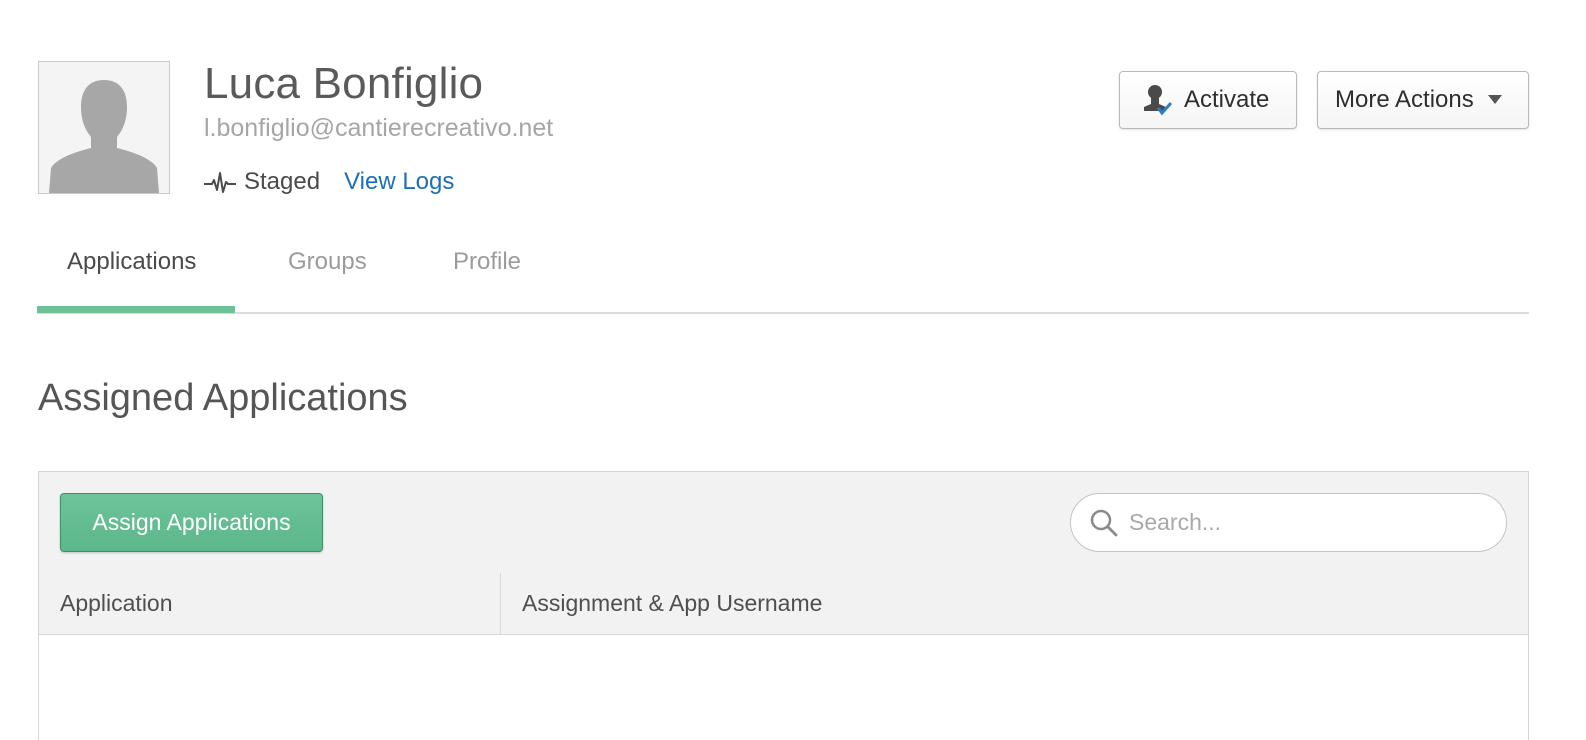  What do you see at coordinates (487, 262) in the screenshot?
I see `tab-profile: Profile` at bounding box center [487, 262].